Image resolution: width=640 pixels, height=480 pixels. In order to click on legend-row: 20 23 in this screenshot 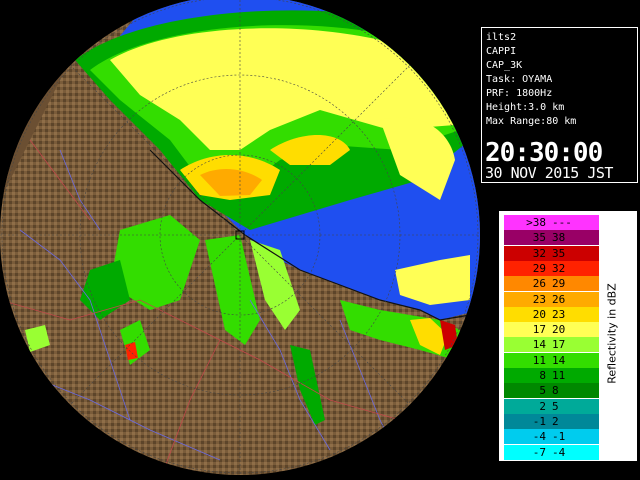, I will do `click(551, 314)`.